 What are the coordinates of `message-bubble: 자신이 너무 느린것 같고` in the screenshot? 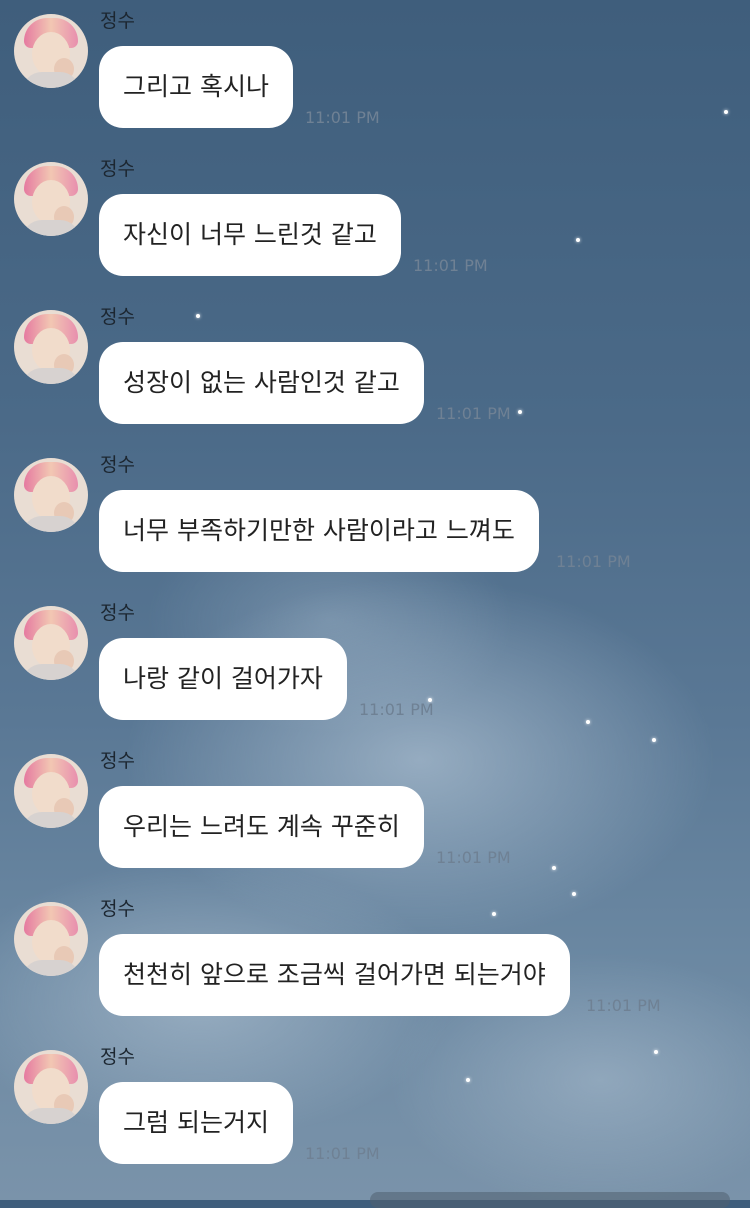 It's located at (250, 235).